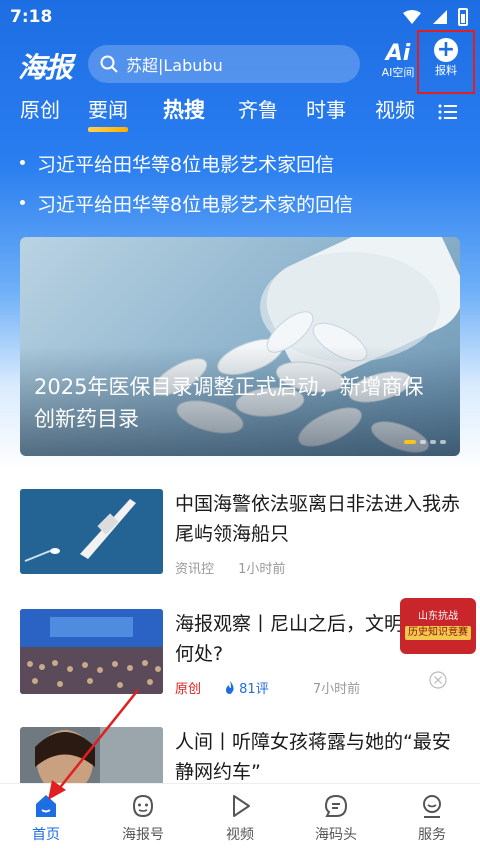 The width and height of the screenshot is (480, 853). I want to click on status-time: 7:18, so click(31, 17).